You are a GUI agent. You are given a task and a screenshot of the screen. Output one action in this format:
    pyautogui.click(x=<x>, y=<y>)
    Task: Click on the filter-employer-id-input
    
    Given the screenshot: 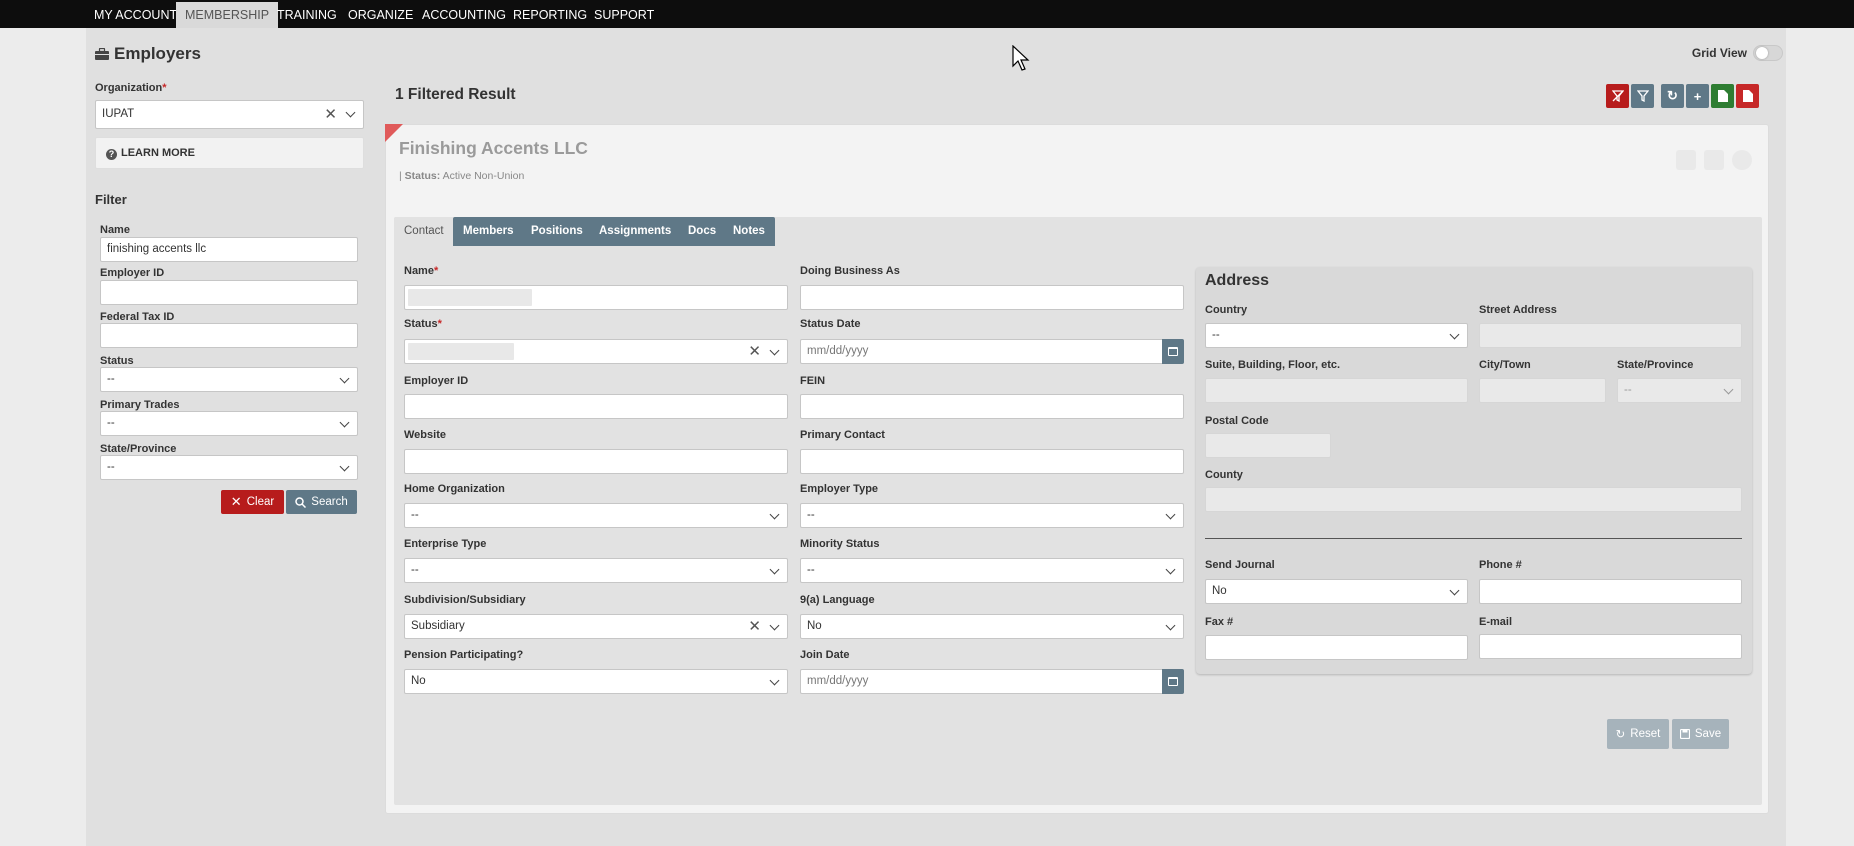 What is the action you would take?
    pyautogui.click(x=229, y=292)
    